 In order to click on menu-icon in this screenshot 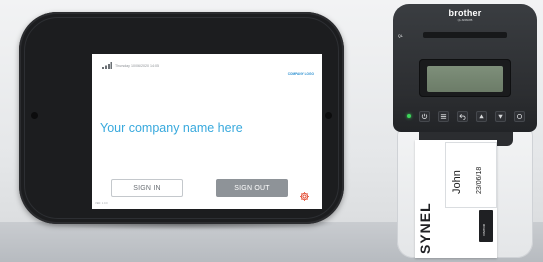, I will do `click(443, 116)`.